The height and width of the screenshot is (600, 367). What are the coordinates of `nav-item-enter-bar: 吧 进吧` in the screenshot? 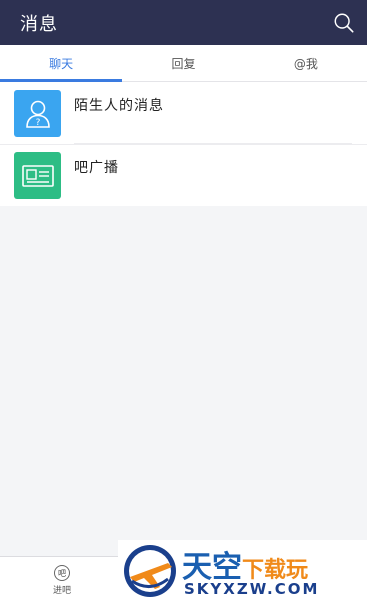 It's located at (62, 580).